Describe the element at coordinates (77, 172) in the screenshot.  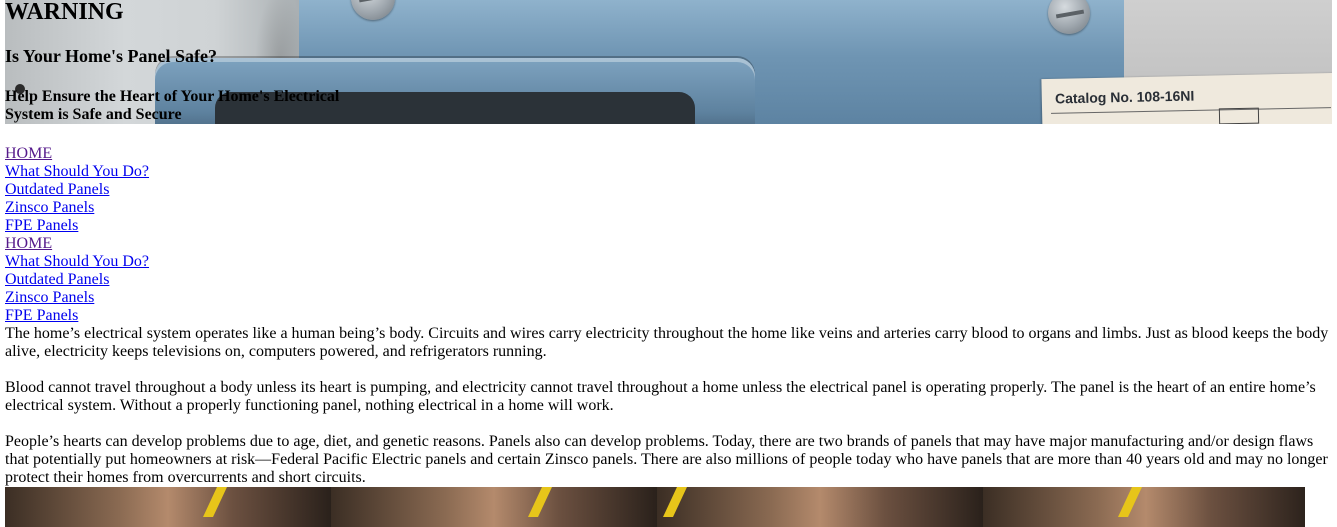
I see `nav-link-what-should-you-do: What Should You Do?` at that location.